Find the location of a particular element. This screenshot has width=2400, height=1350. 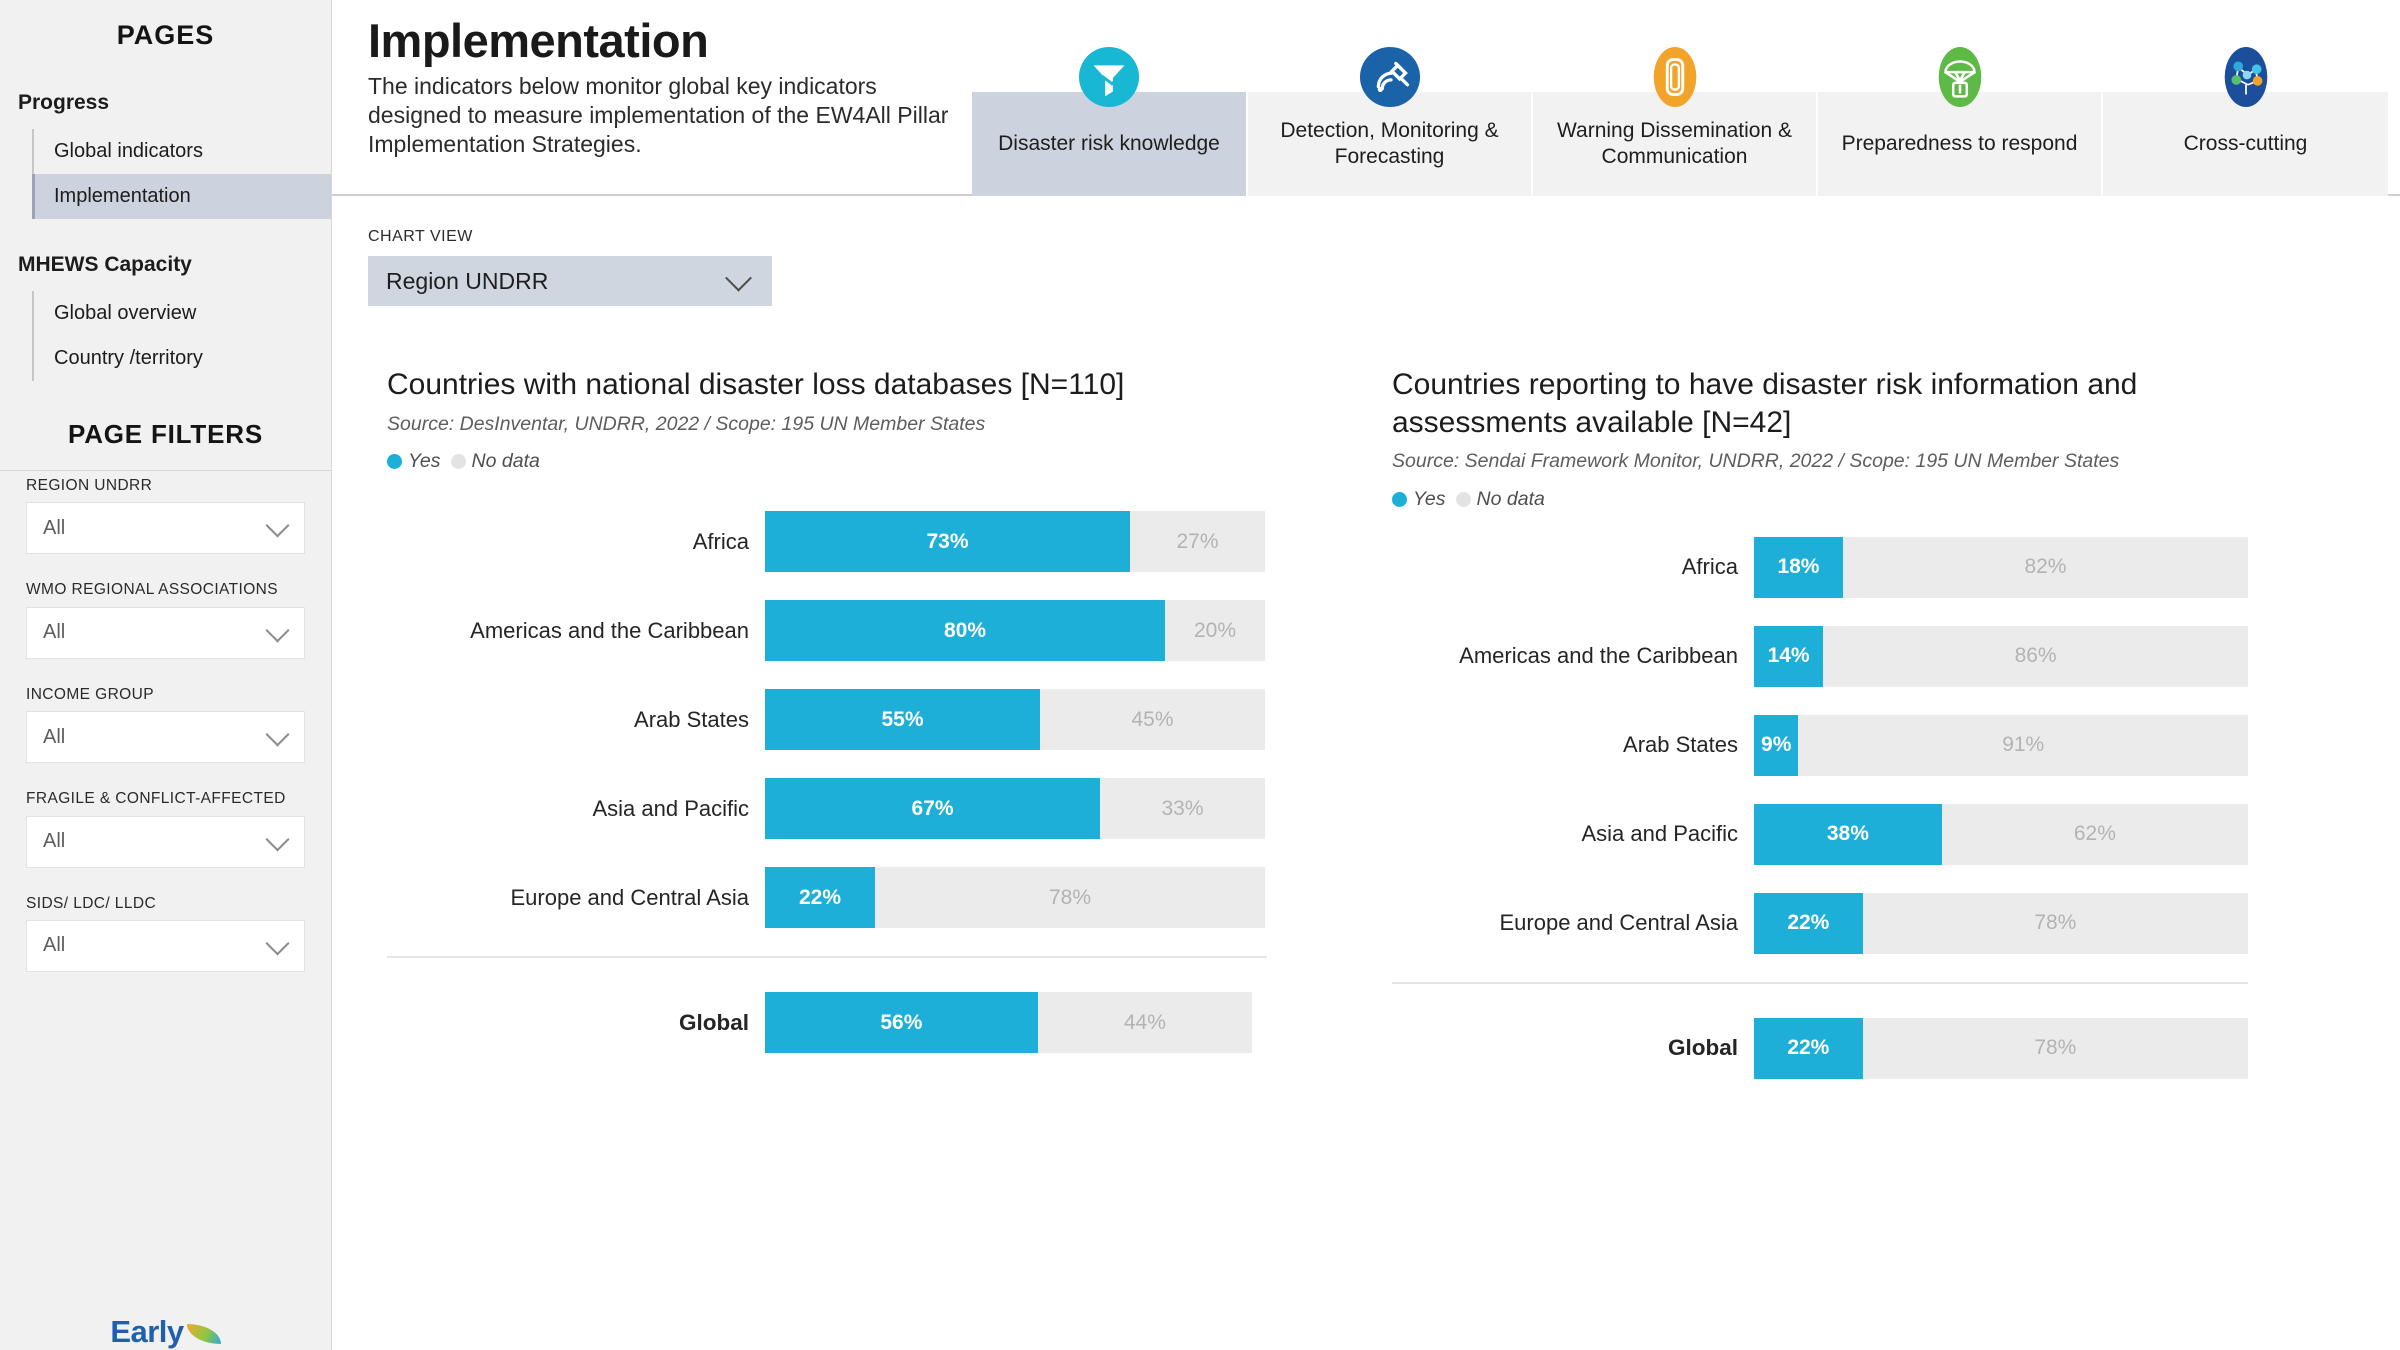

legend-item-yes-left: Yes is located at coordinates (414, 461).